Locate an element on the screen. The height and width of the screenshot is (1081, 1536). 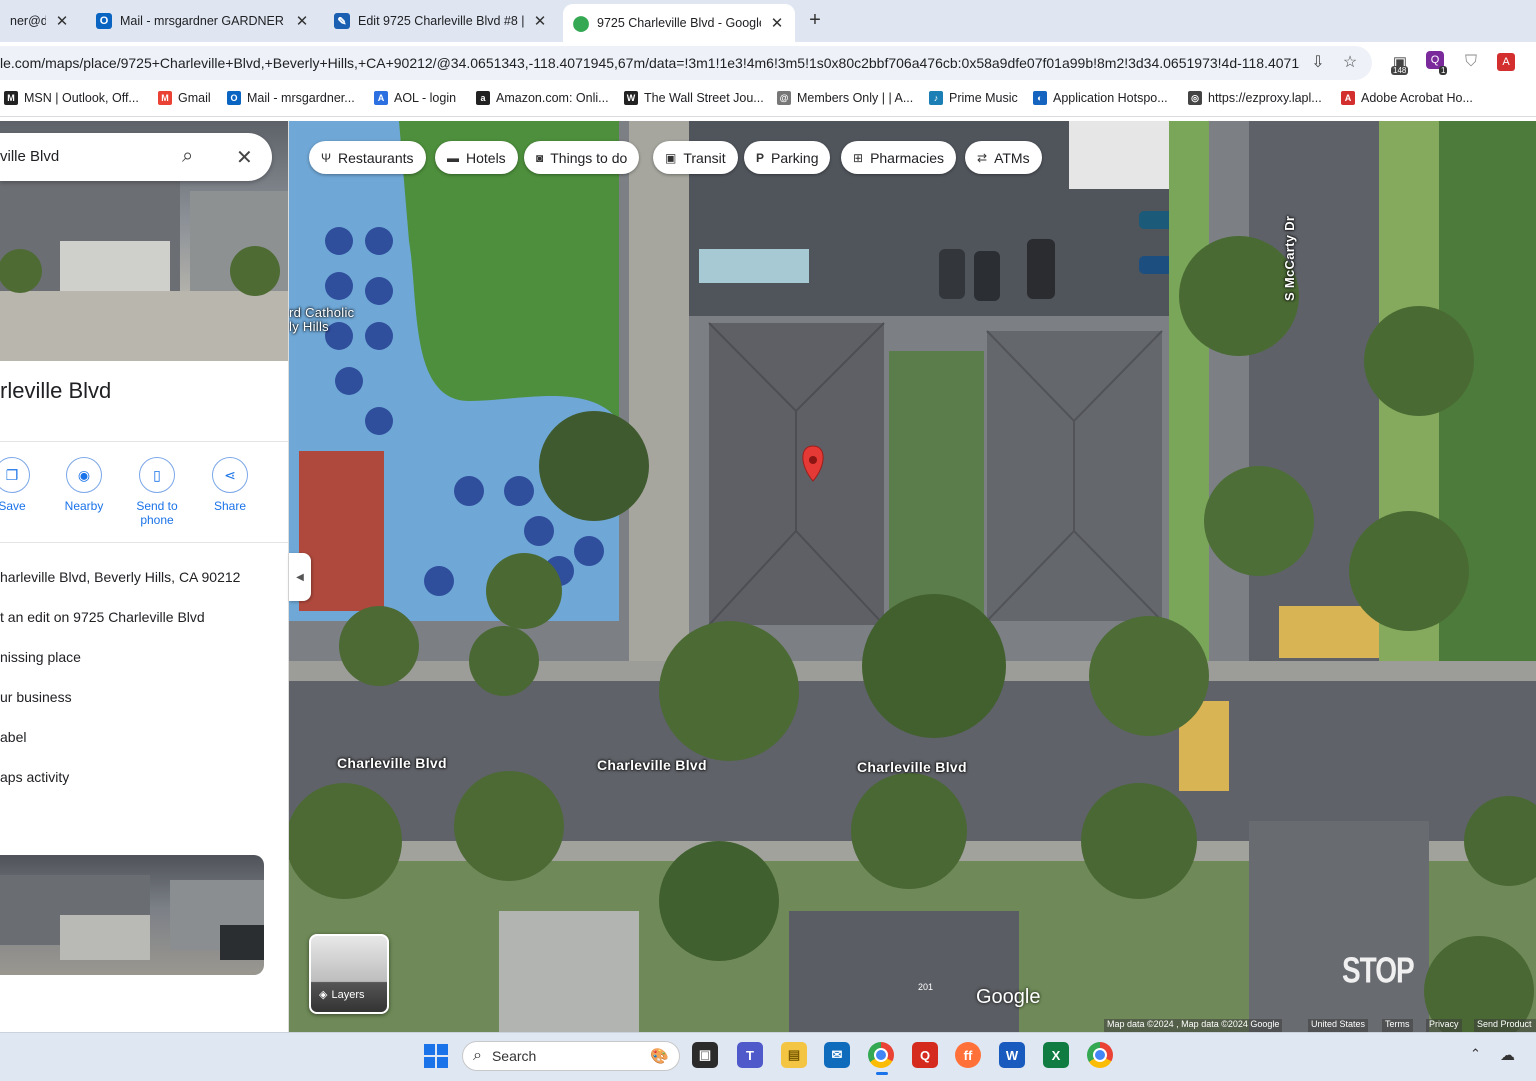
tab-item: O Mail - mrsgardner GARDNER - ✕ is located at coordinates (203, 21).